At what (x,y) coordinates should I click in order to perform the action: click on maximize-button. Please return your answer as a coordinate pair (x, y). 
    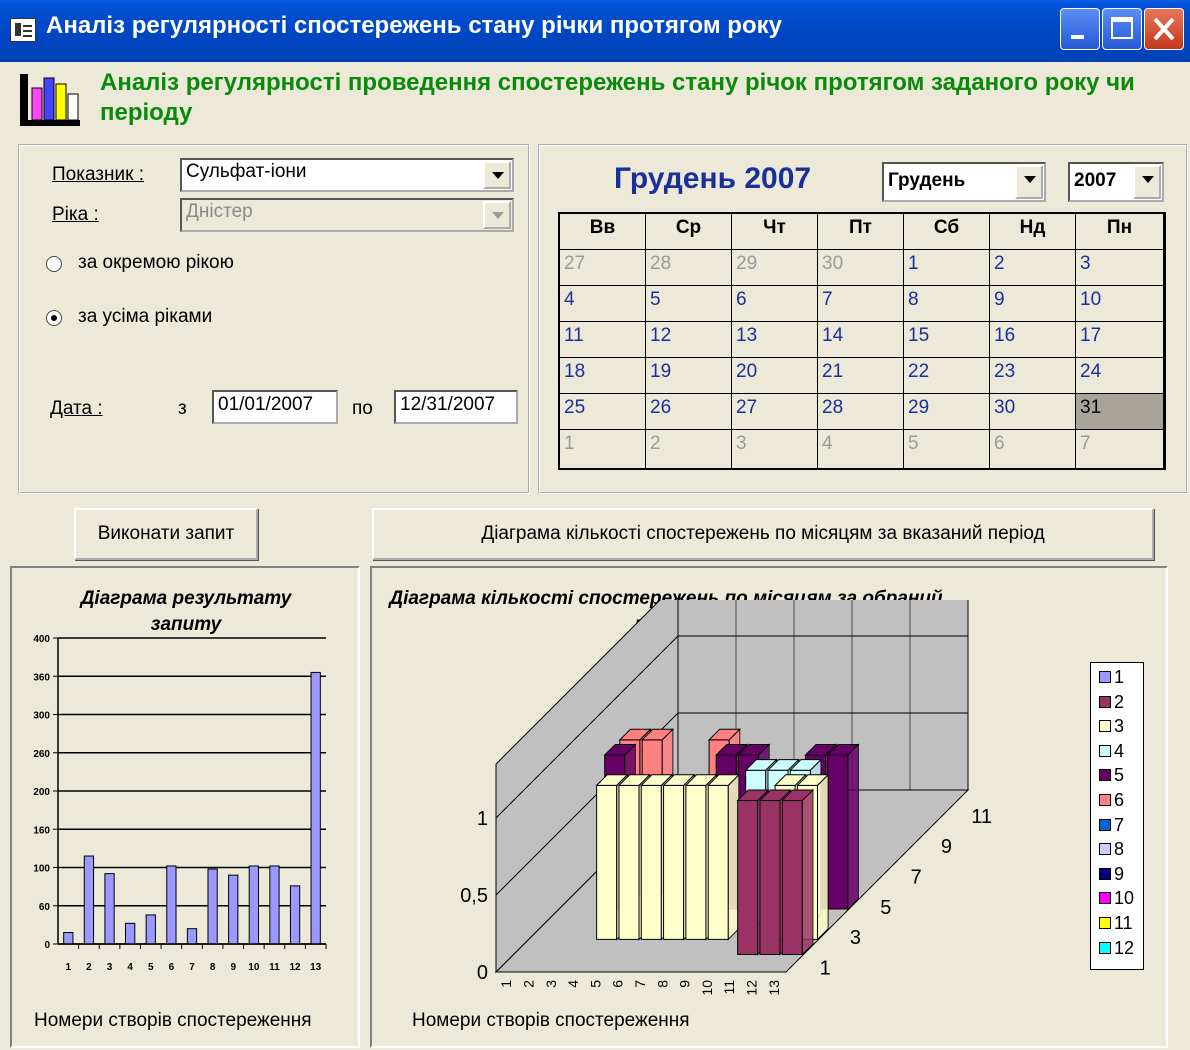
    Looking at the image, I should click on (1122, 29).